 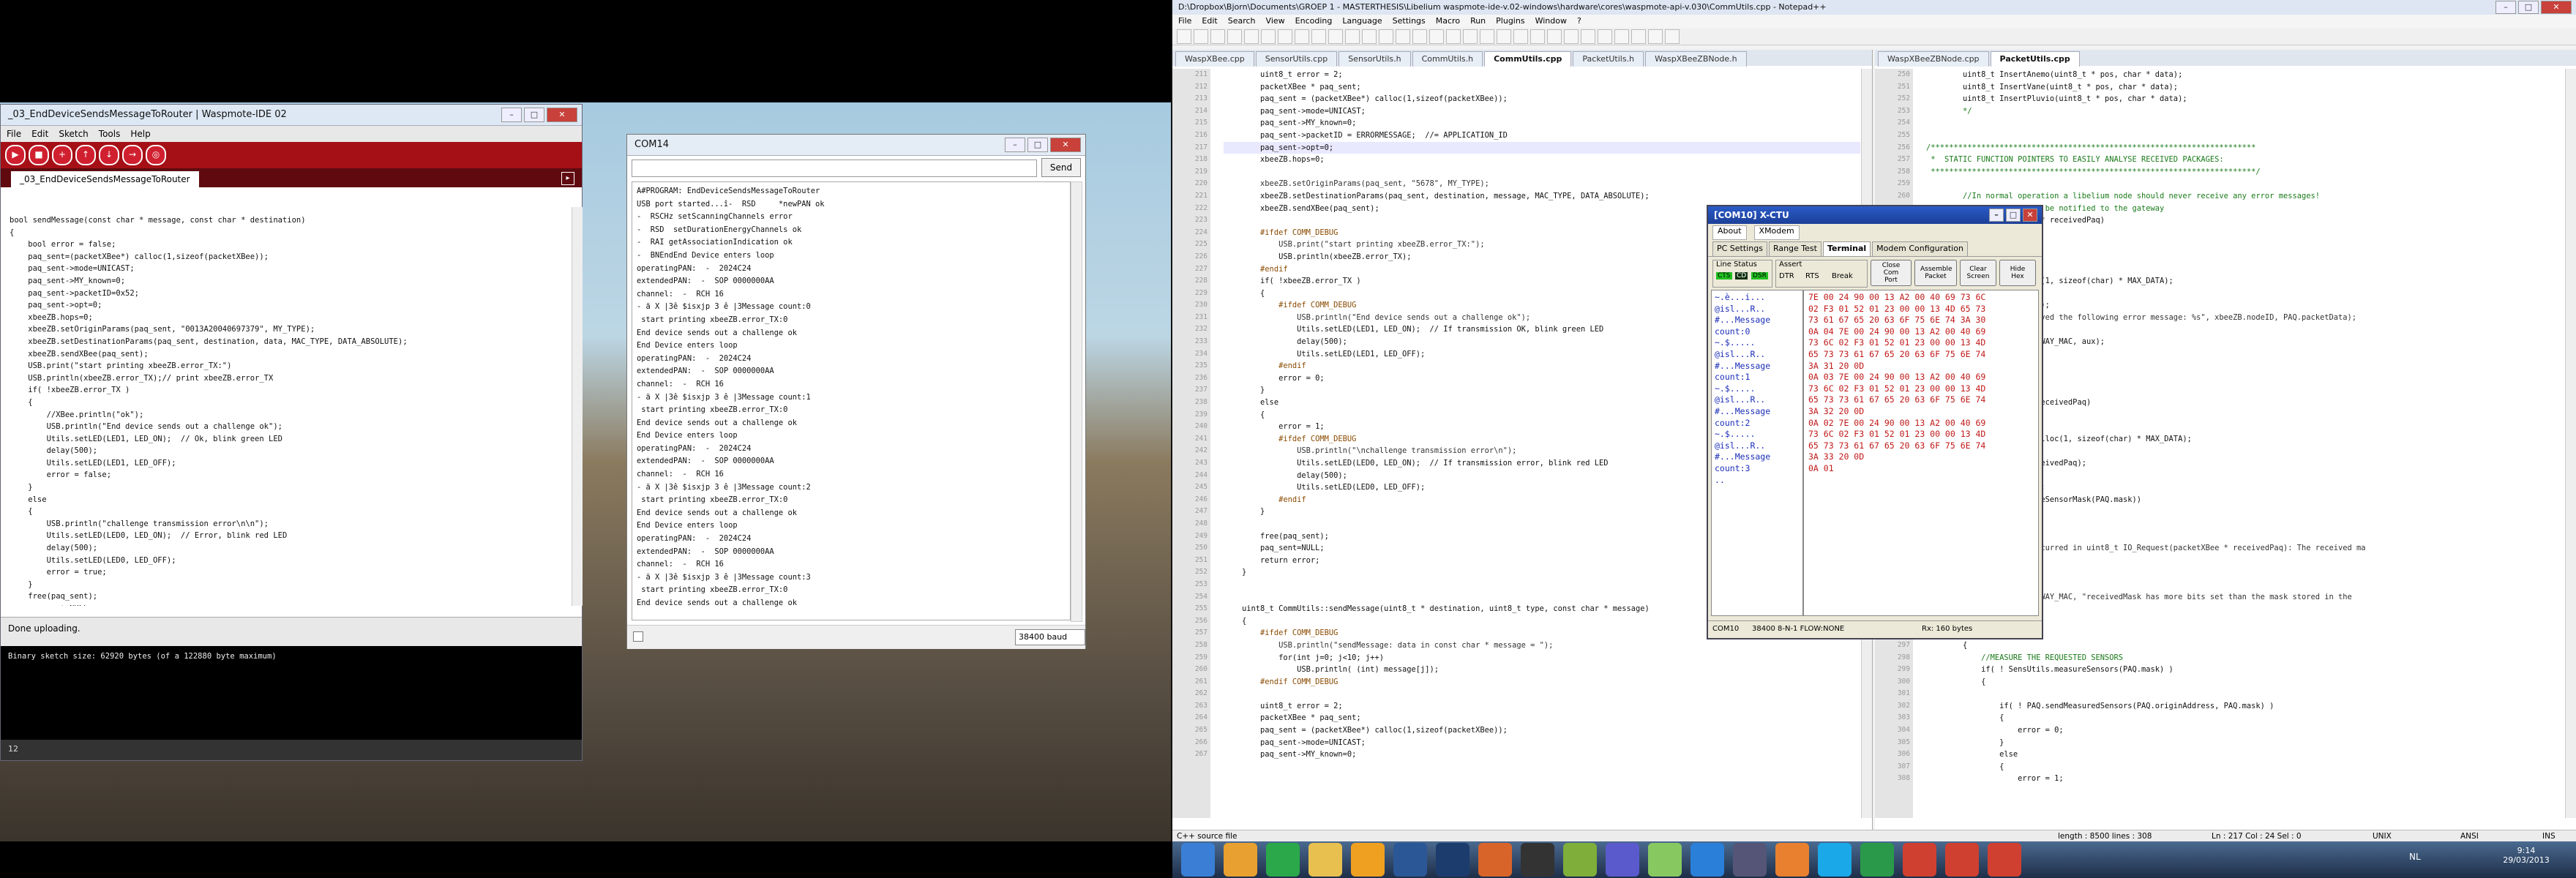 What do you see at coordinates (105, 179) in the screenshot?
I see `sketch-tab: _03_EndDeviceSendsMessageToRouter` at bounding box center [105, 179].